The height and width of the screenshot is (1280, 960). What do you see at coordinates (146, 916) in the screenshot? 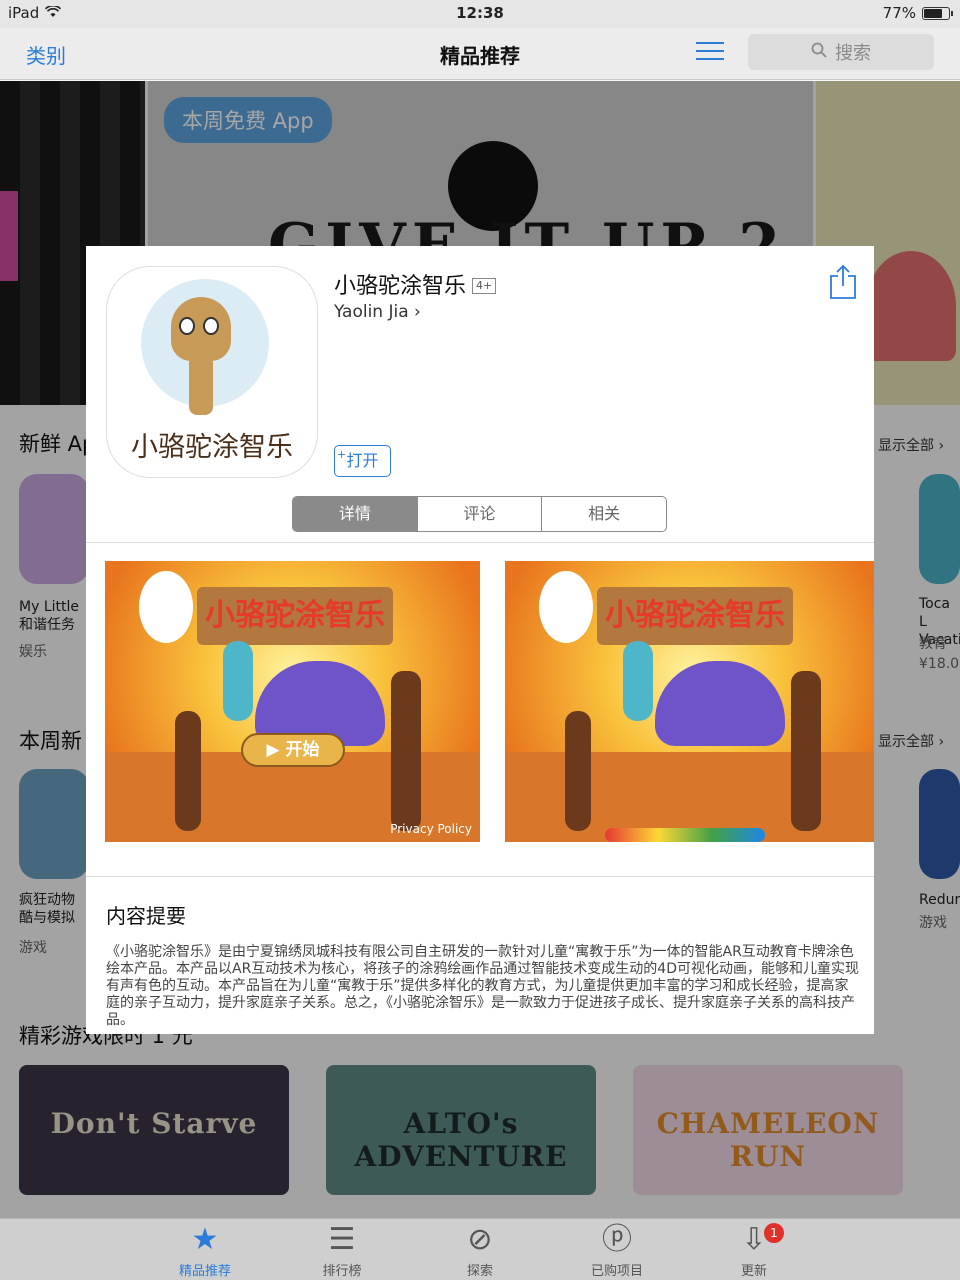
I see `description-heading: 内容提要` at bounding box center [146, 916].